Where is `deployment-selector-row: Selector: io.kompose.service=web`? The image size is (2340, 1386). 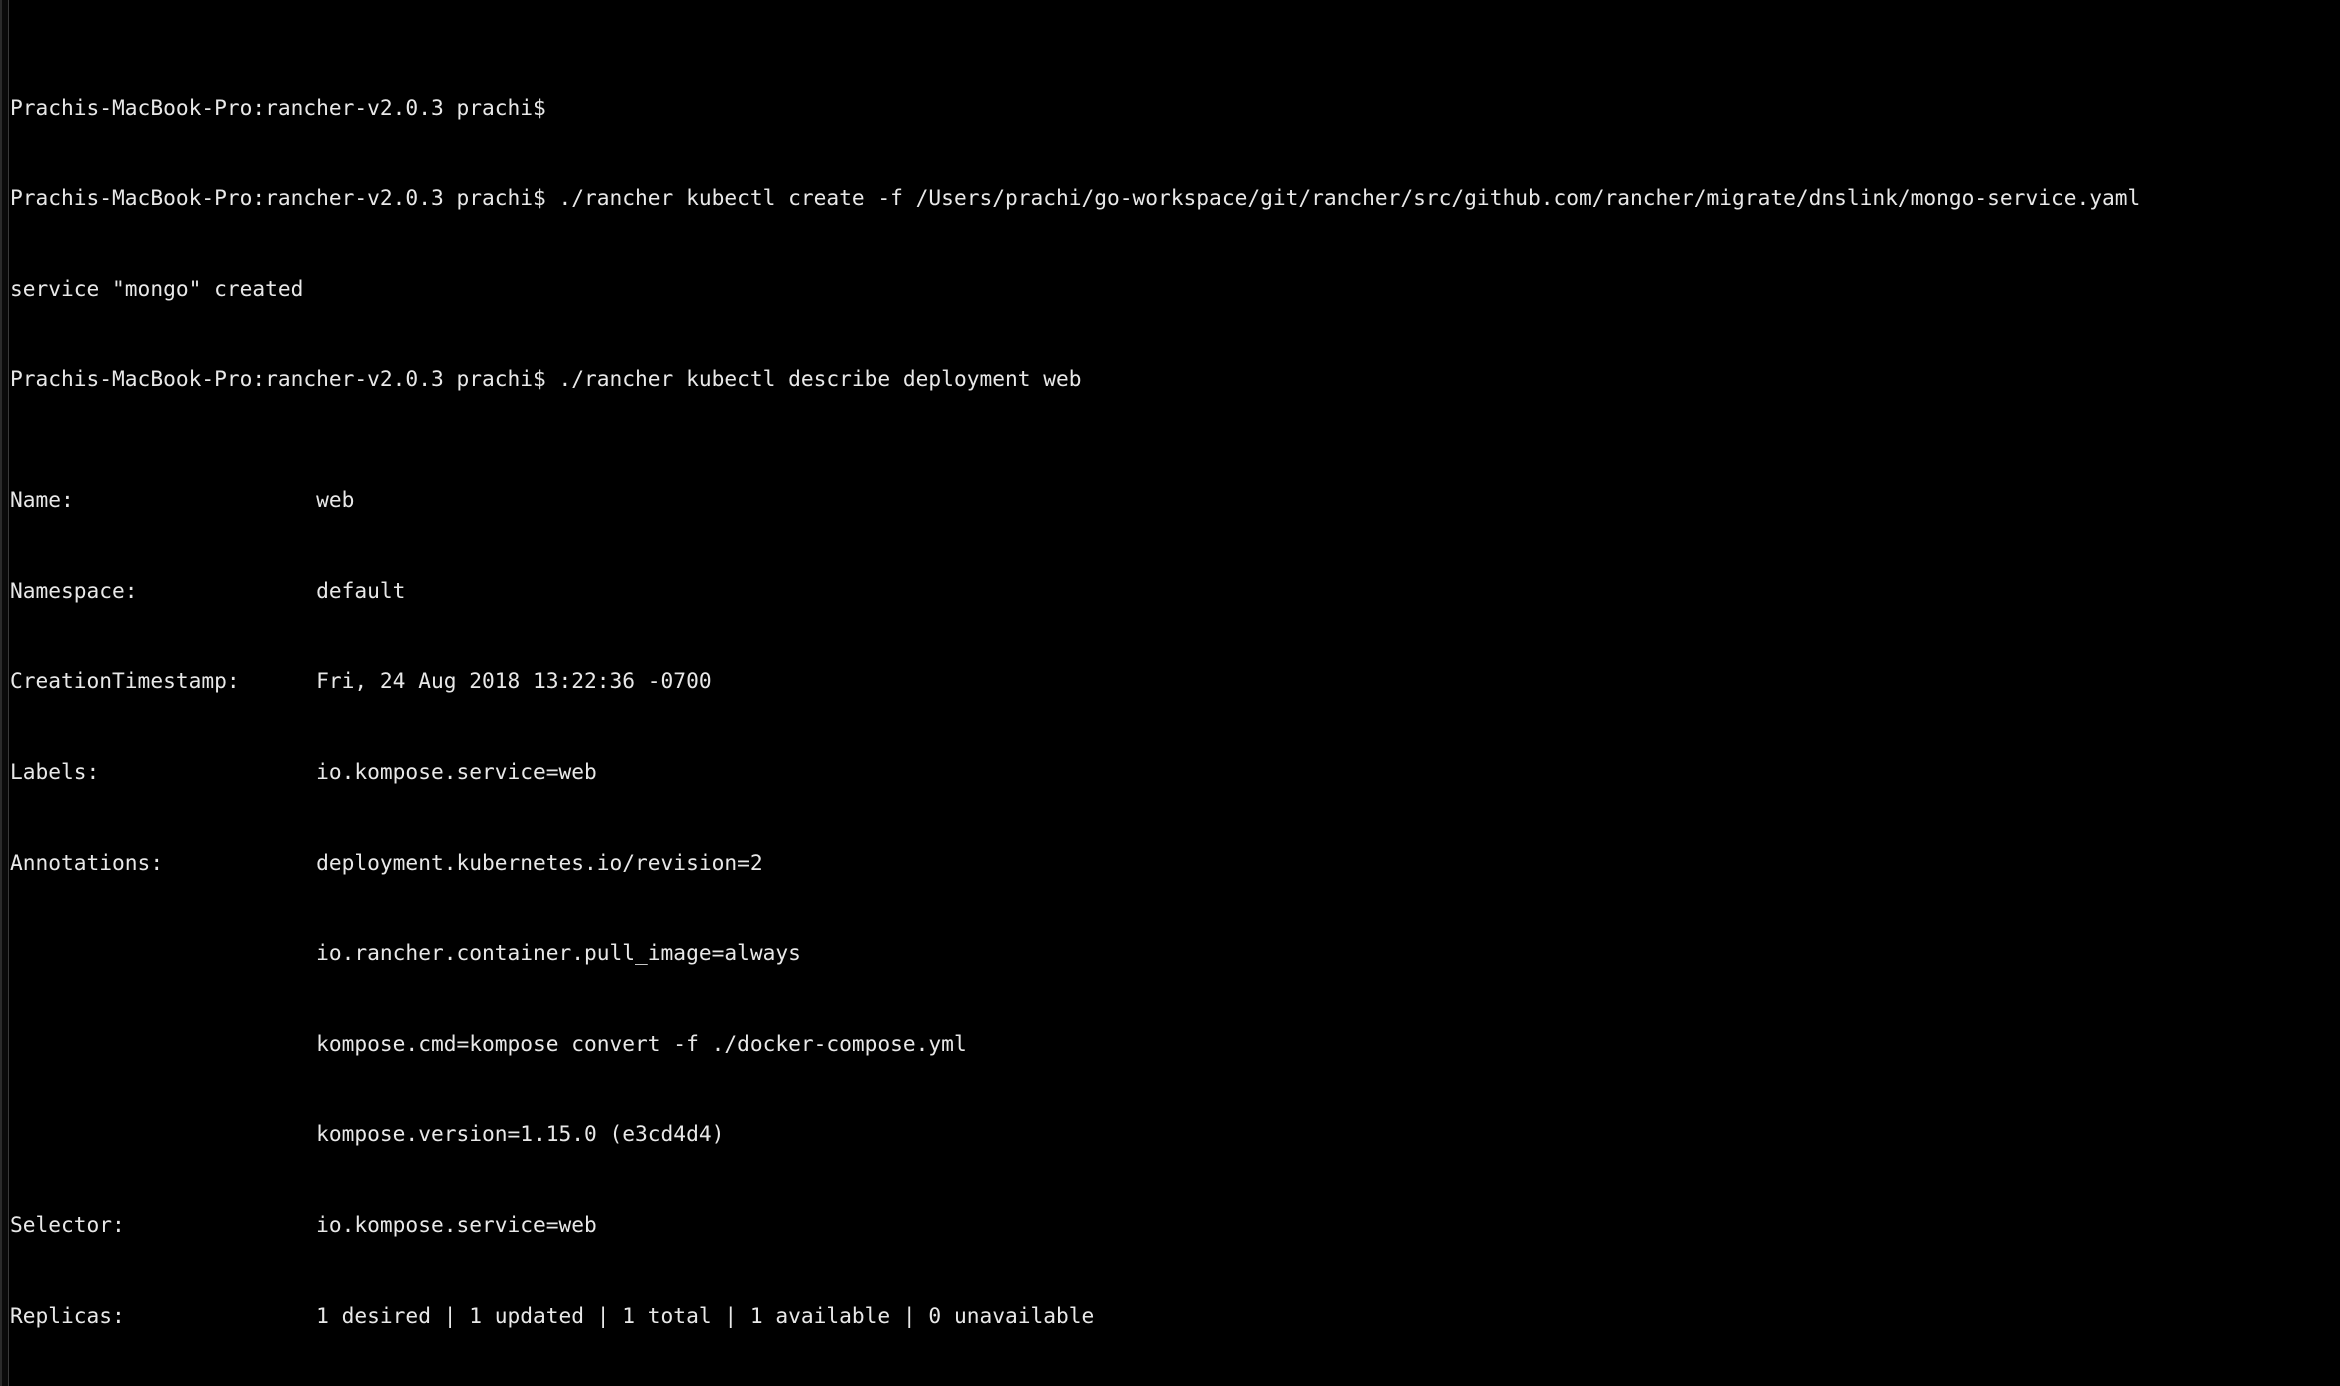 deployment-selector-row: Selector: io.kompose.service=web is located at coordinates (303, 1224).